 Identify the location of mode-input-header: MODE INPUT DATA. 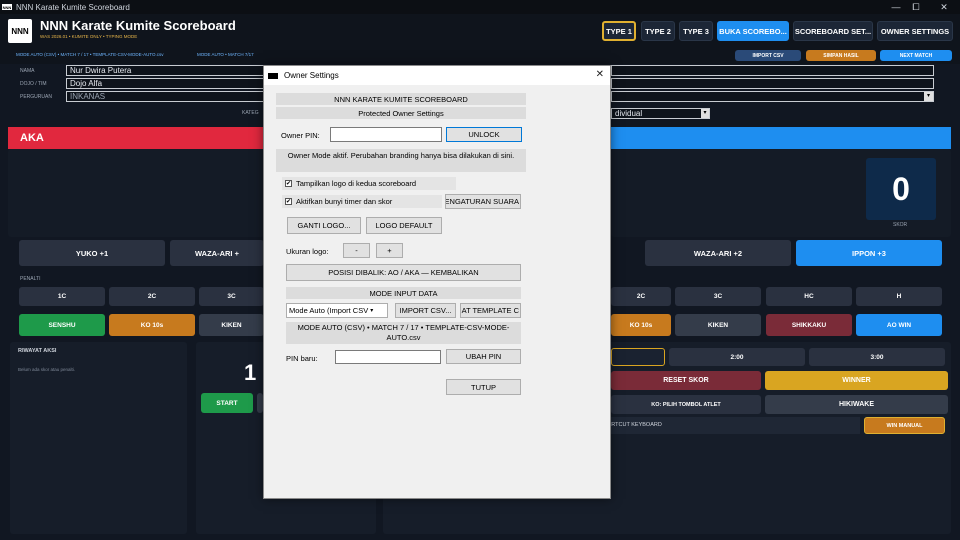
(403, 293).